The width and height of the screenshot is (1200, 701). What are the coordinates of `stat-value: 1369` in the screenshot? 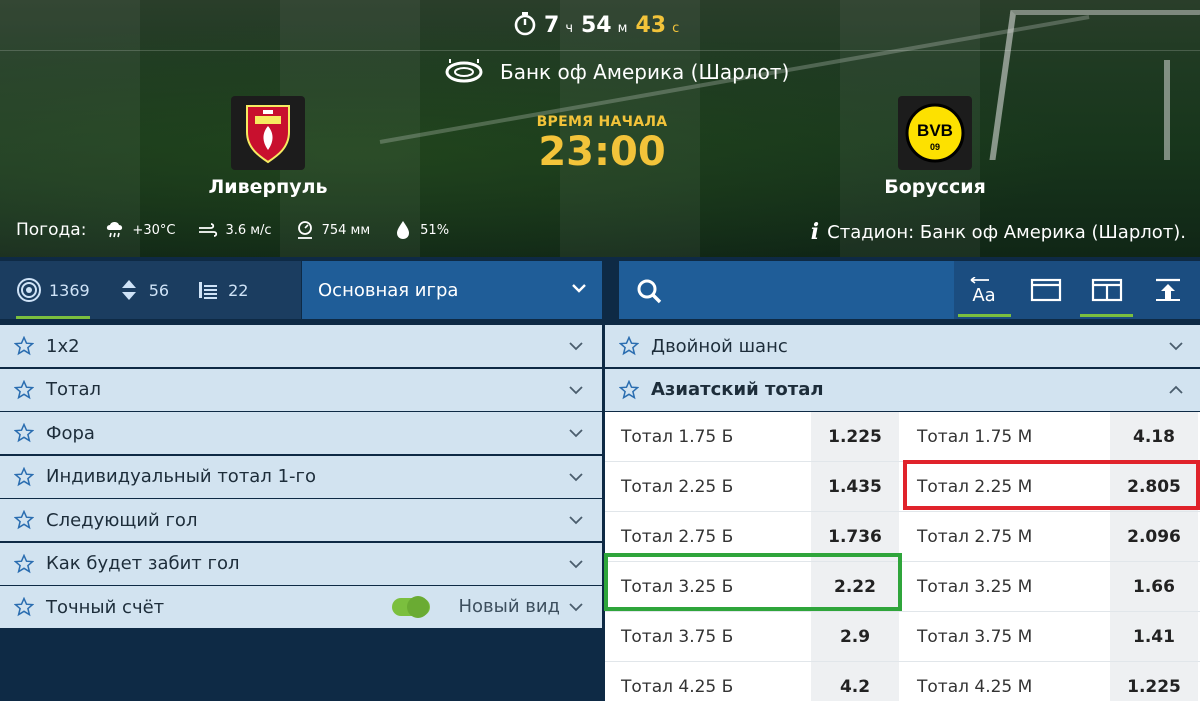 It's located at (69, 290).